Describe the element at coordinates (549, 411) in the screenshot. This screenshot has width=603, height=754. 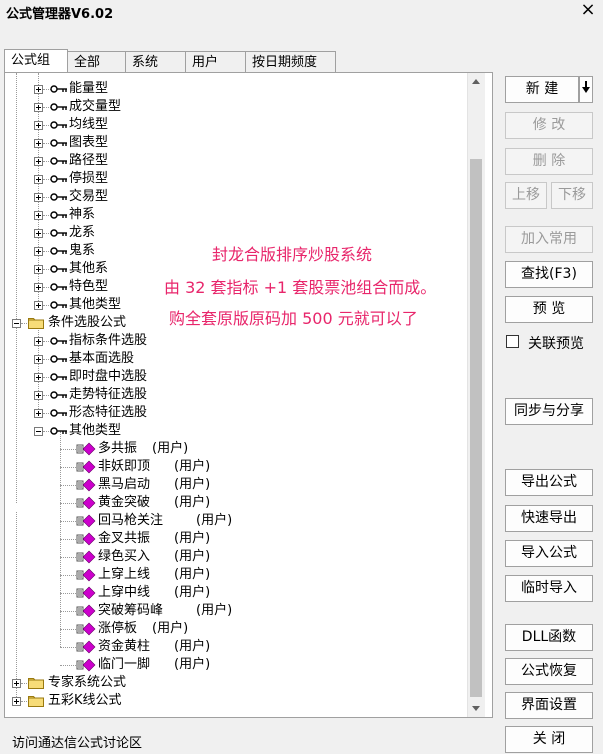
I see `sync-share-button: 同步与分享` at that location.